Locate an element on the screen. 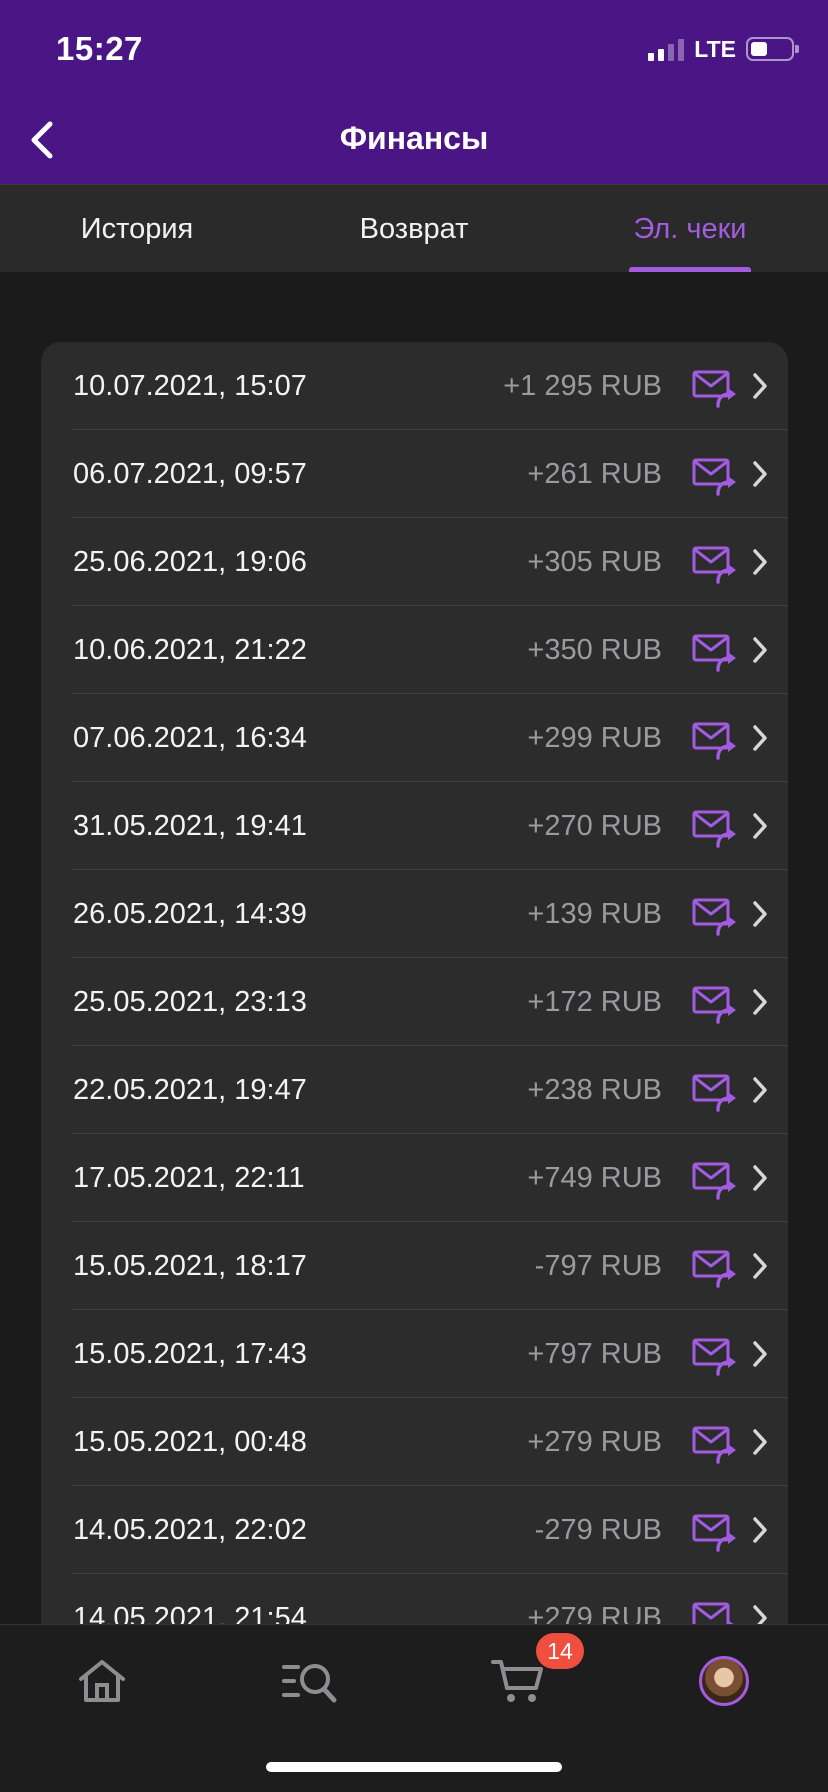  receipt-amount: +261 RUB is located at coordinates (594, 474).